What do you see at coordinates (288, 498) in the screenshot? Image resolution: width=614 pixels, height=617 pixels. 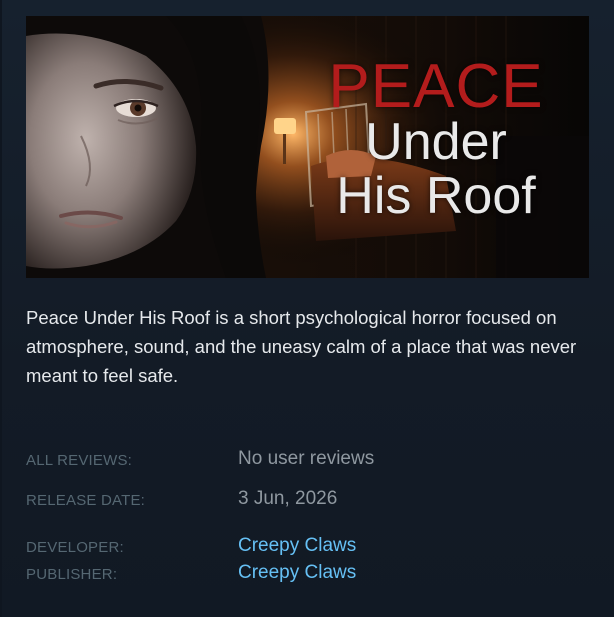 I see `release-date-value: 3 Jun, 2026` at bounding box center [288, 498].